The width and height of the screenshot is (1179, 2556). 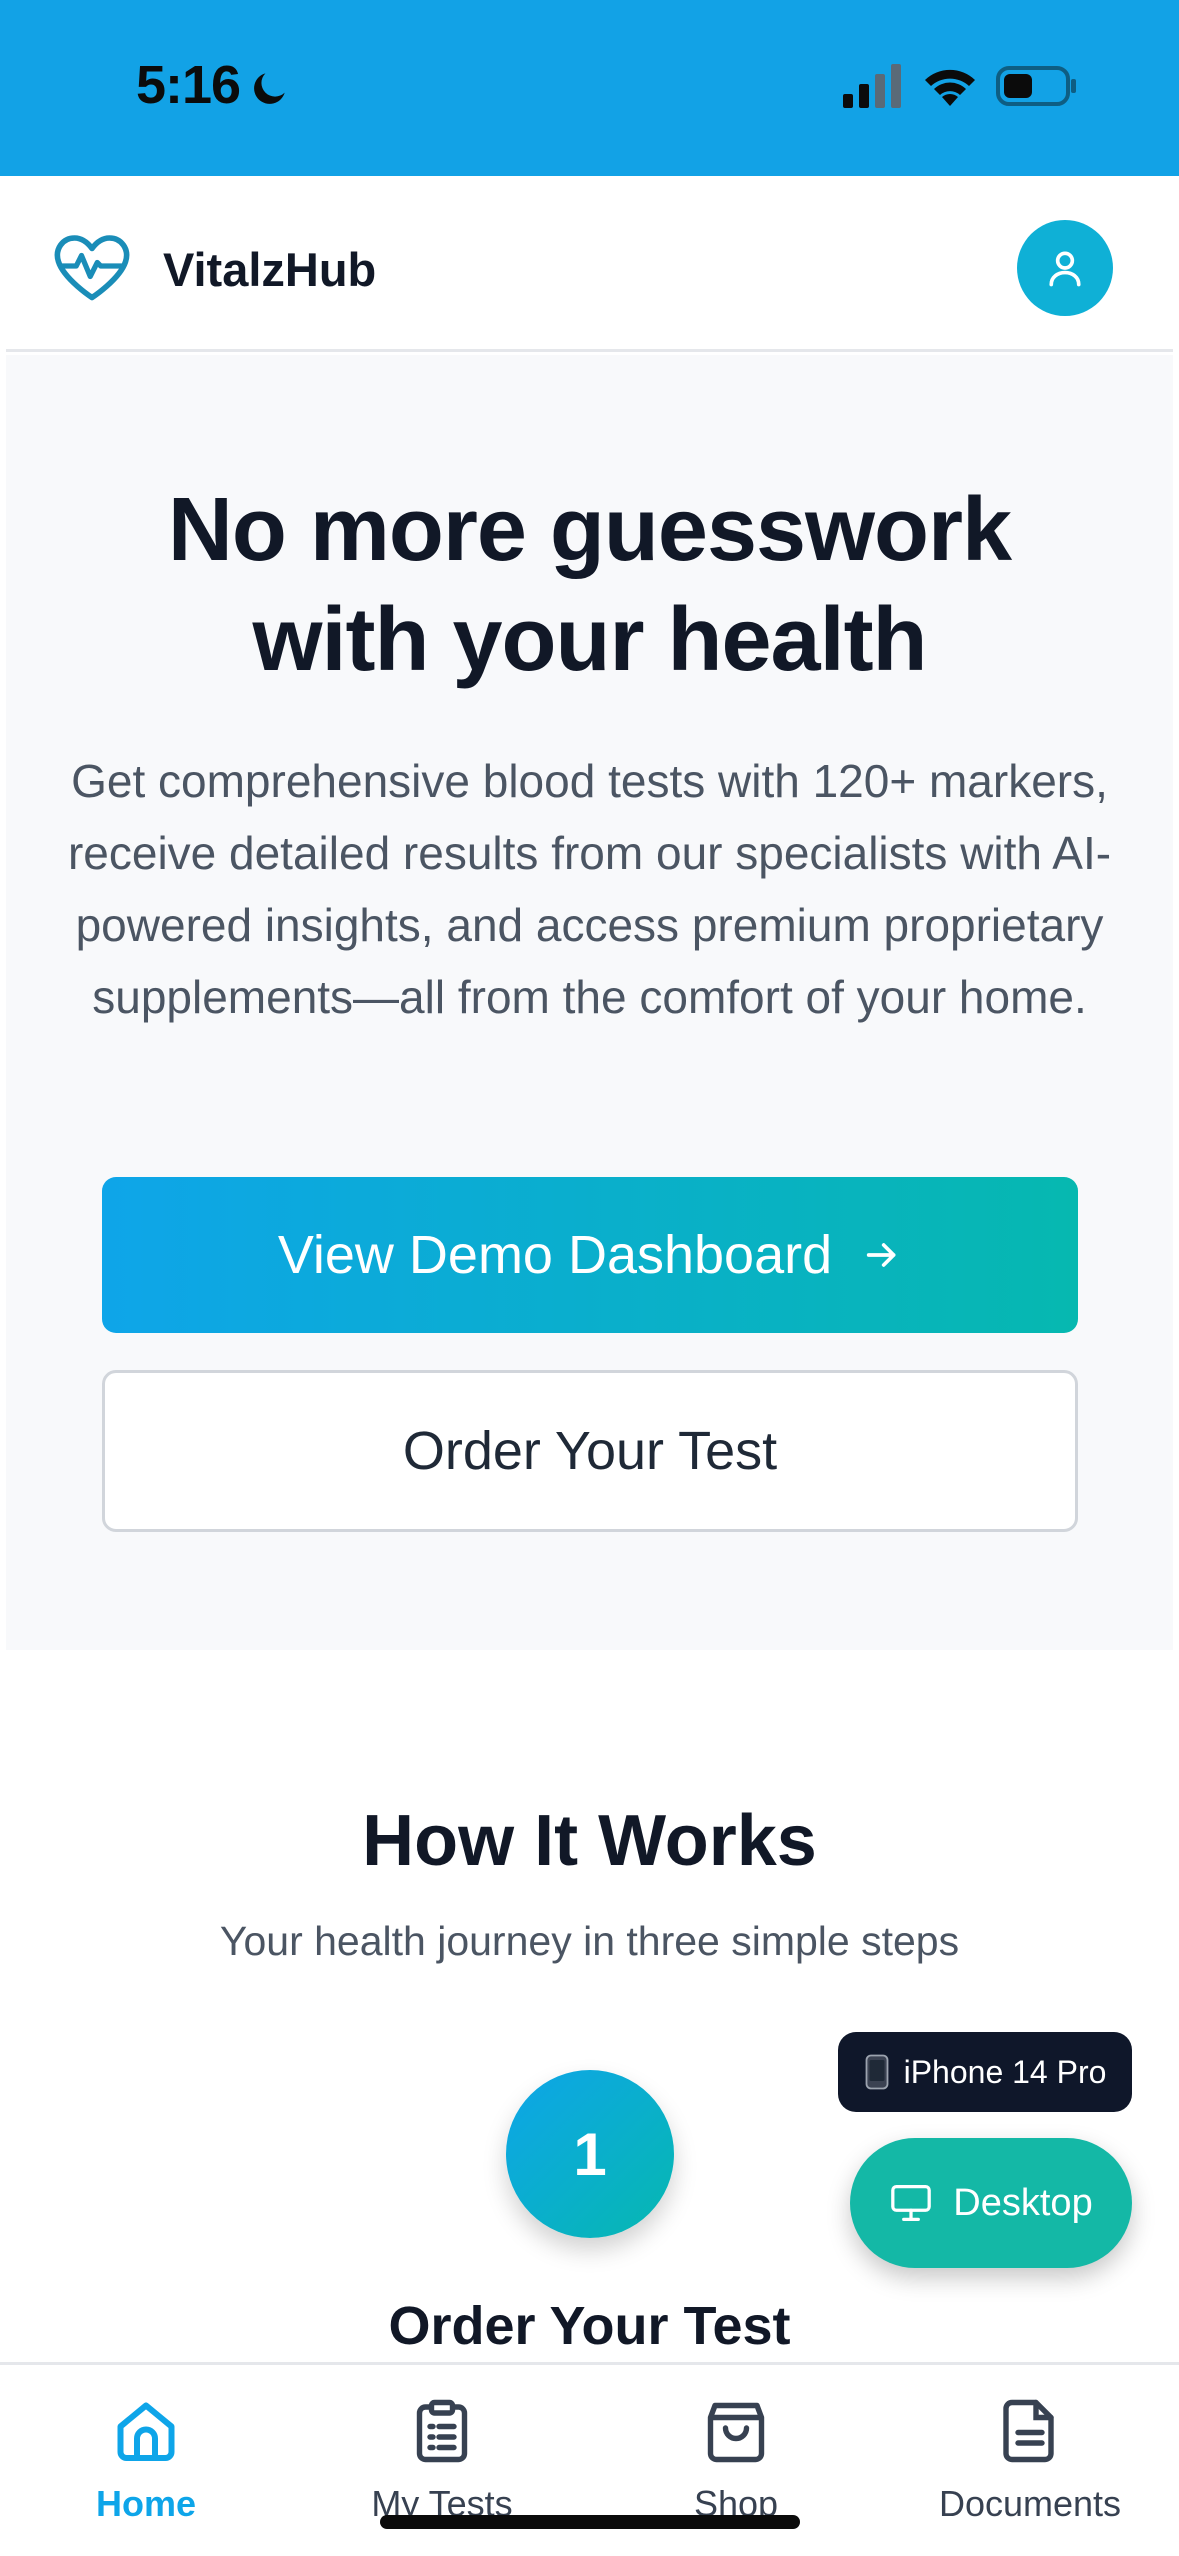 I want to click on signal-icon, so click(x=872, y=86).